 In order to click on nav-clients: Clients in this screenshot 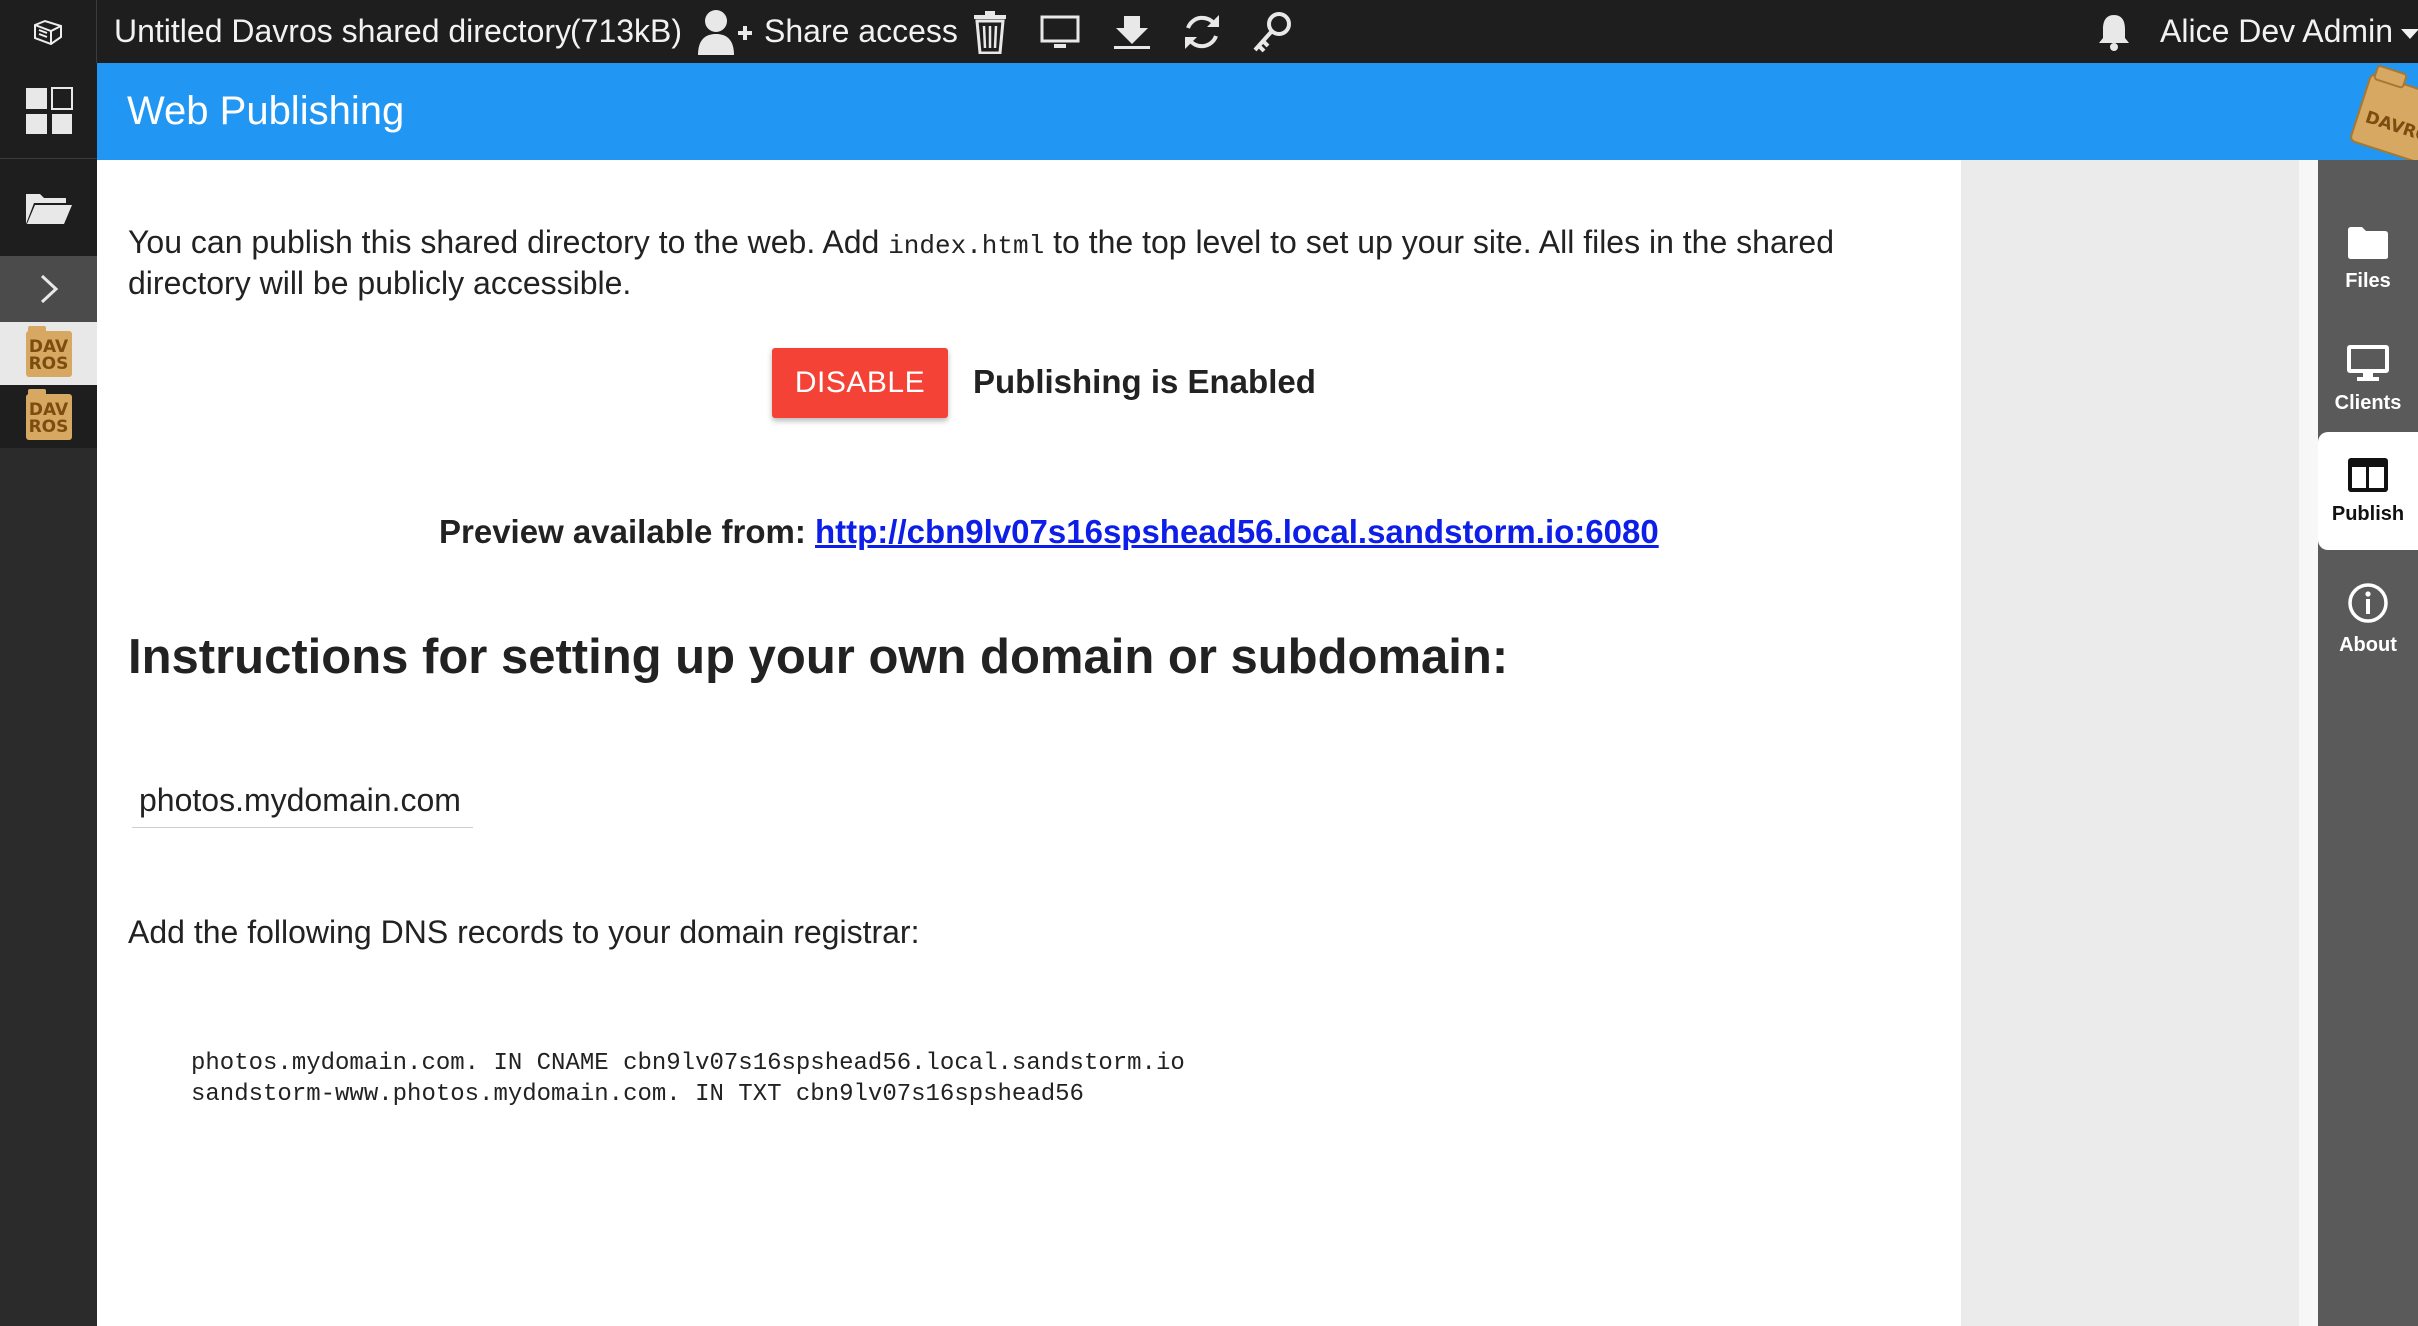, I will do `click(2368, 379)`.